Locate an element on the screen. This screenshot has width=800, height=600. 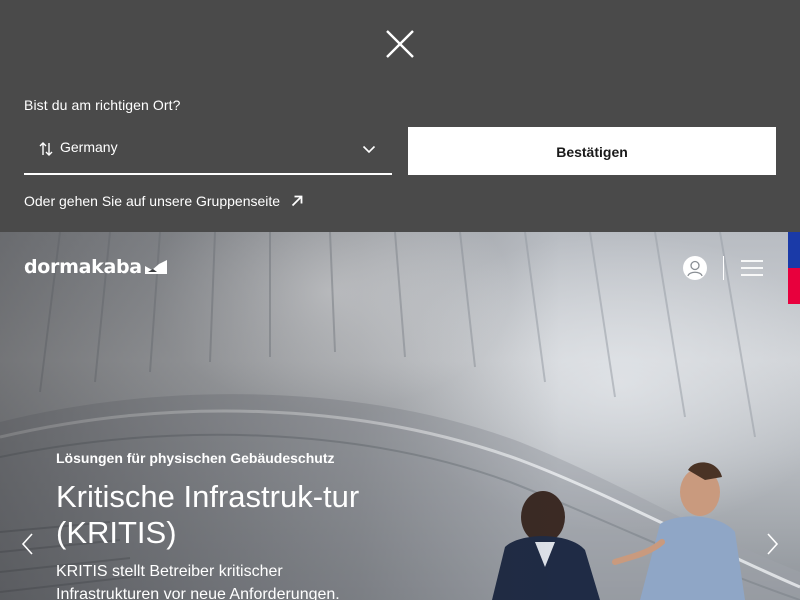
menu-icon is located at coordinates (752, 268).